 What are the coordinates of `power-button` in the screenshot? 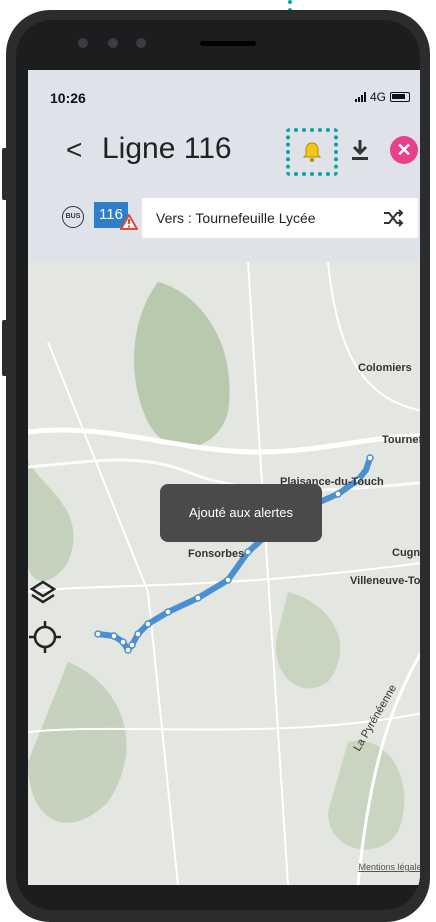 It's located at (5, 348).